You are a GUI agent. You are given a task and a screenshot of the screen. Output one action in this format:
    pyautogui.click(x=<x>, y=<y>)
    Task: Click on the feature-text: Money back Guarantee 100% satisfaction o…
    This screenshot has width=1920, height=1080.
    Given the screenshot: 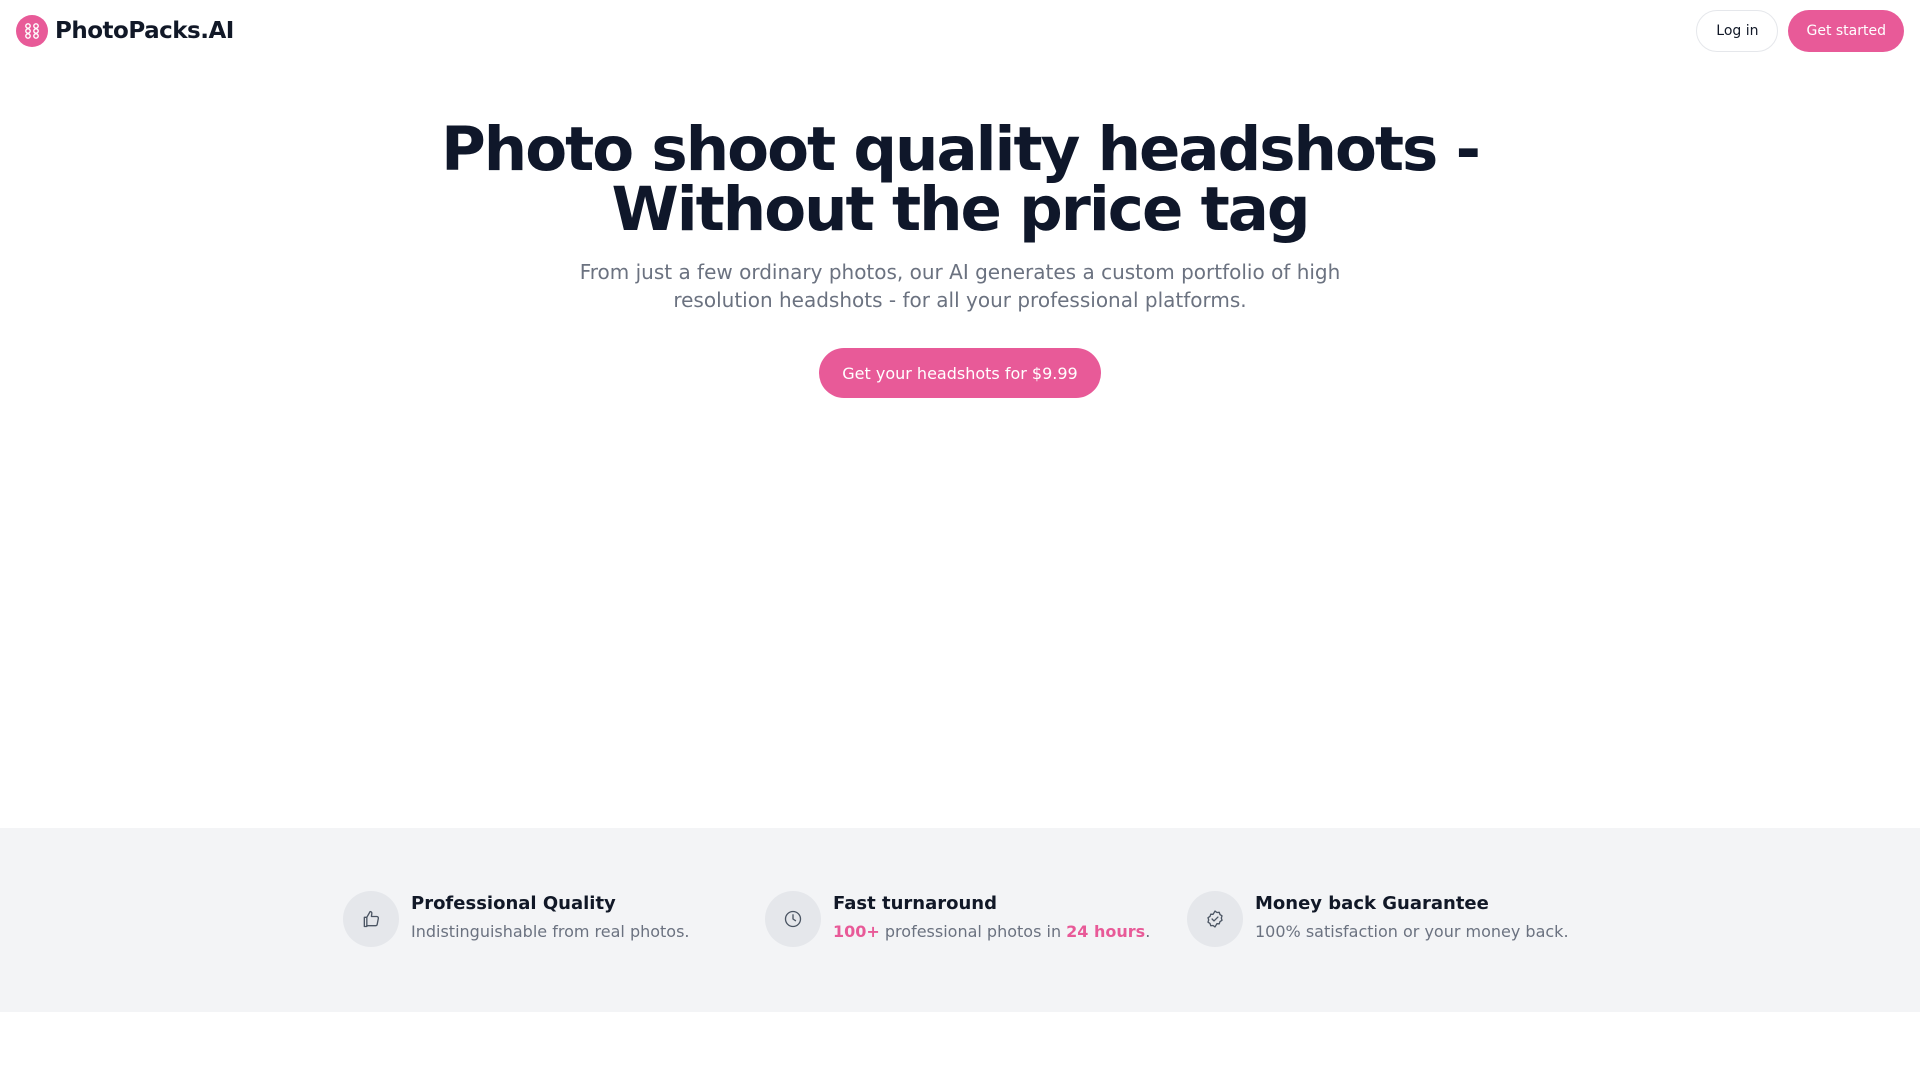 What is the action you would take?
    pyautogui.click(x=1412, y=918)
    